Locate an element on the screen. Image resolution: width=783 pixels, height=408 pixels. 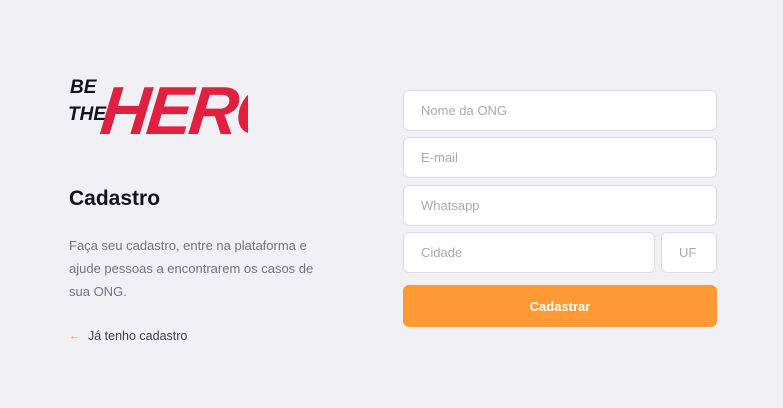
arrow-left-icon: ← is located at coordinates (74, 335).